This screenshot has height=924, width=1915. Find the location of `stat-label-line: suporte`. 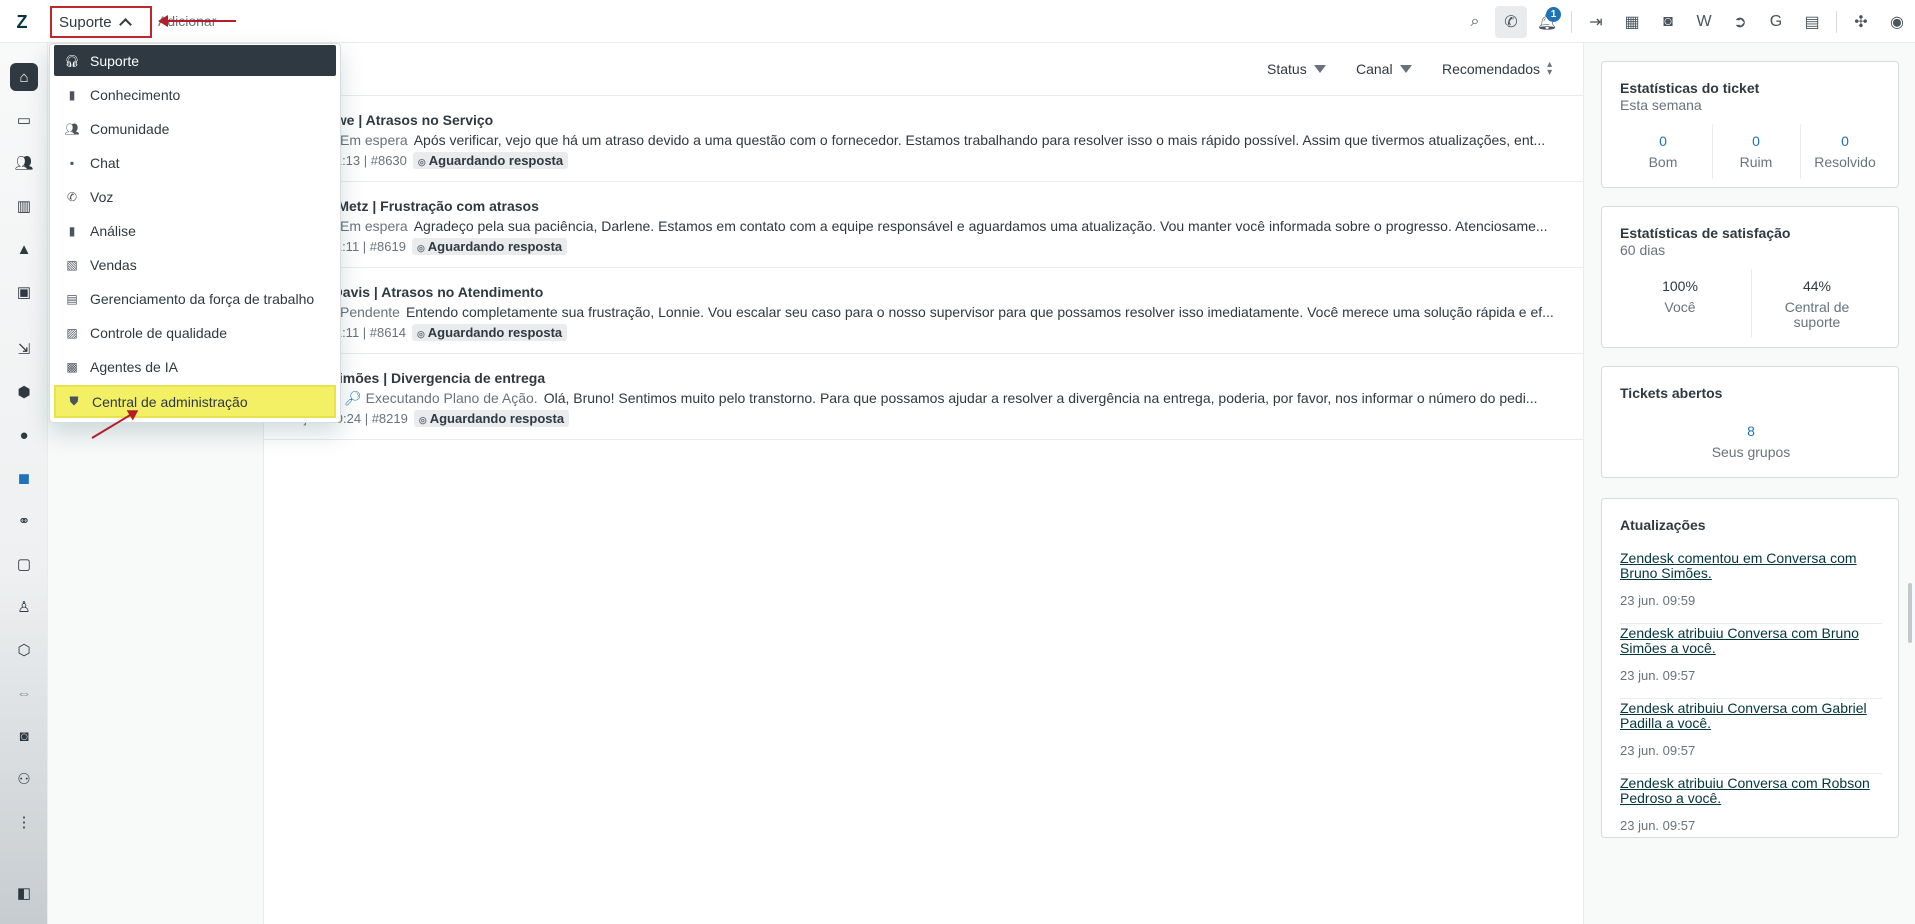

stat-label-line: suporte is located at coordinates (1817, 322).